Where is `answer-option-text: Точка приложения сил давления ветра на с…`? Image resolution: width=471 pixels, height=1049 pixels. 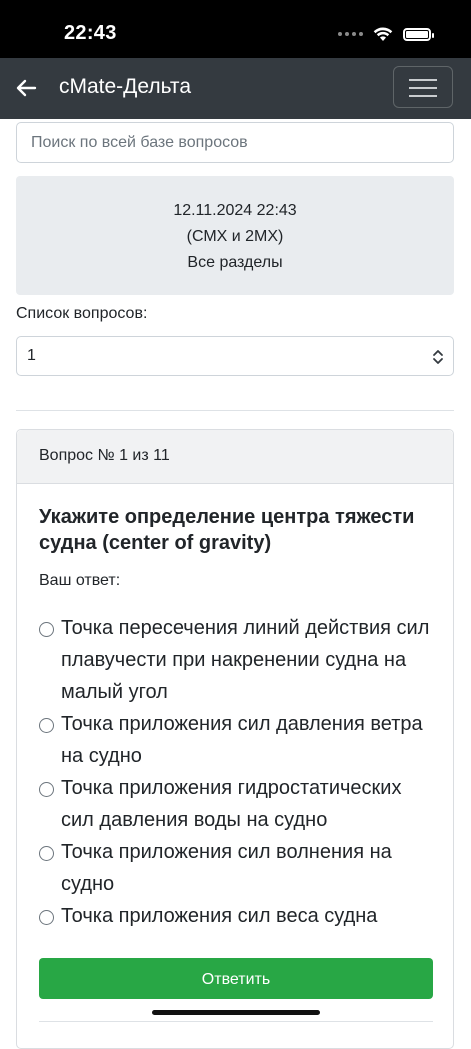
answer-option-text: Точка приложения сил давления ветра на с… is located at coordinates (242, 740).